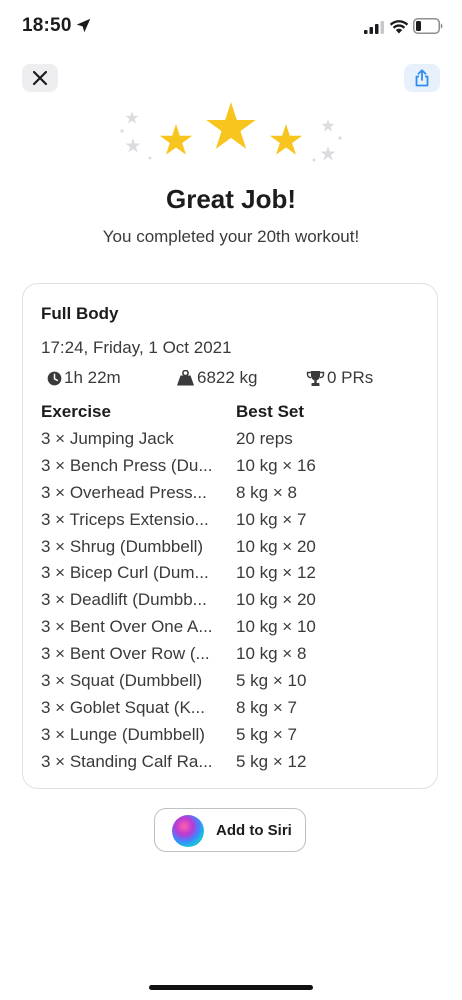 The height and width of the screenshot is (1000, 462). Describe the element at coordinates (136, 347) in the screenshot. I see `workout-date: 17:24, Friday, 1 Oct 2021` at that location.